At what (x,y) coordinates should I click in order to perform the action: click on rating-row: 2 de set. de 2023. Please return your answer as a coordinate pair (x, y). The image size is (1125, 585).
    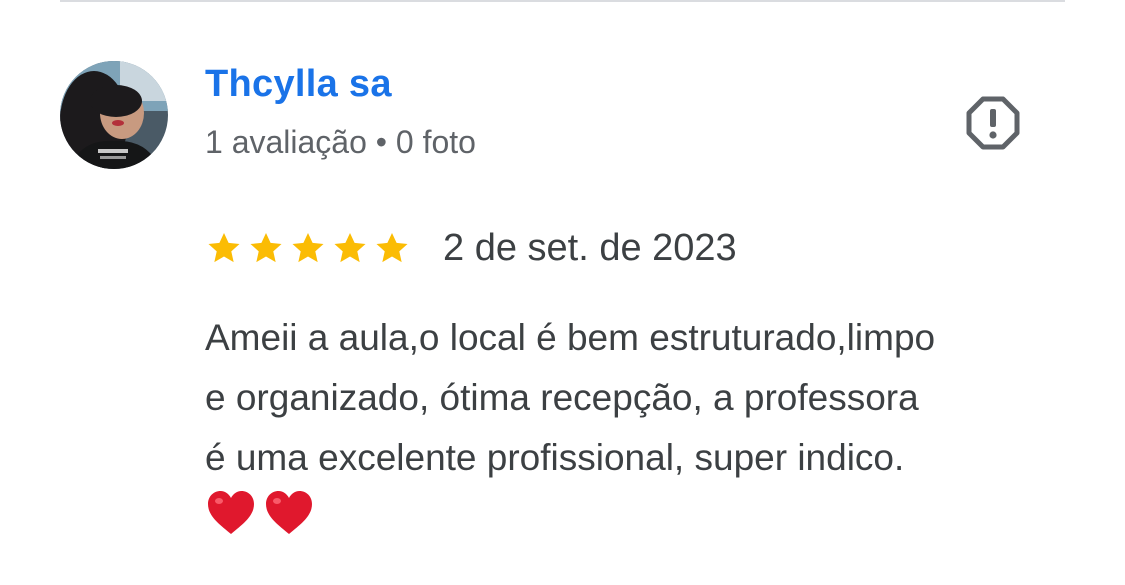
    Looking at the image, I should click on (471, 248).